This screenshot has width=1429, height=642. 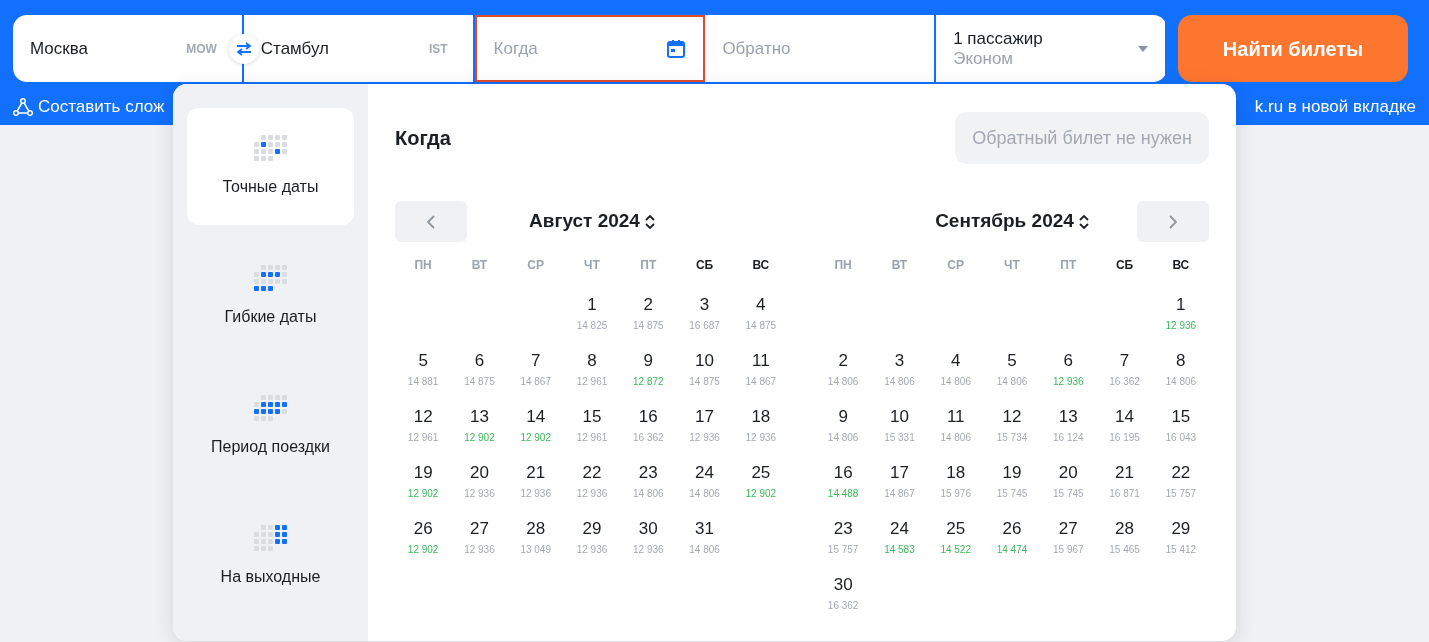 I want to click on calendar-day: 28 13 049, so click(x=535, y=537).